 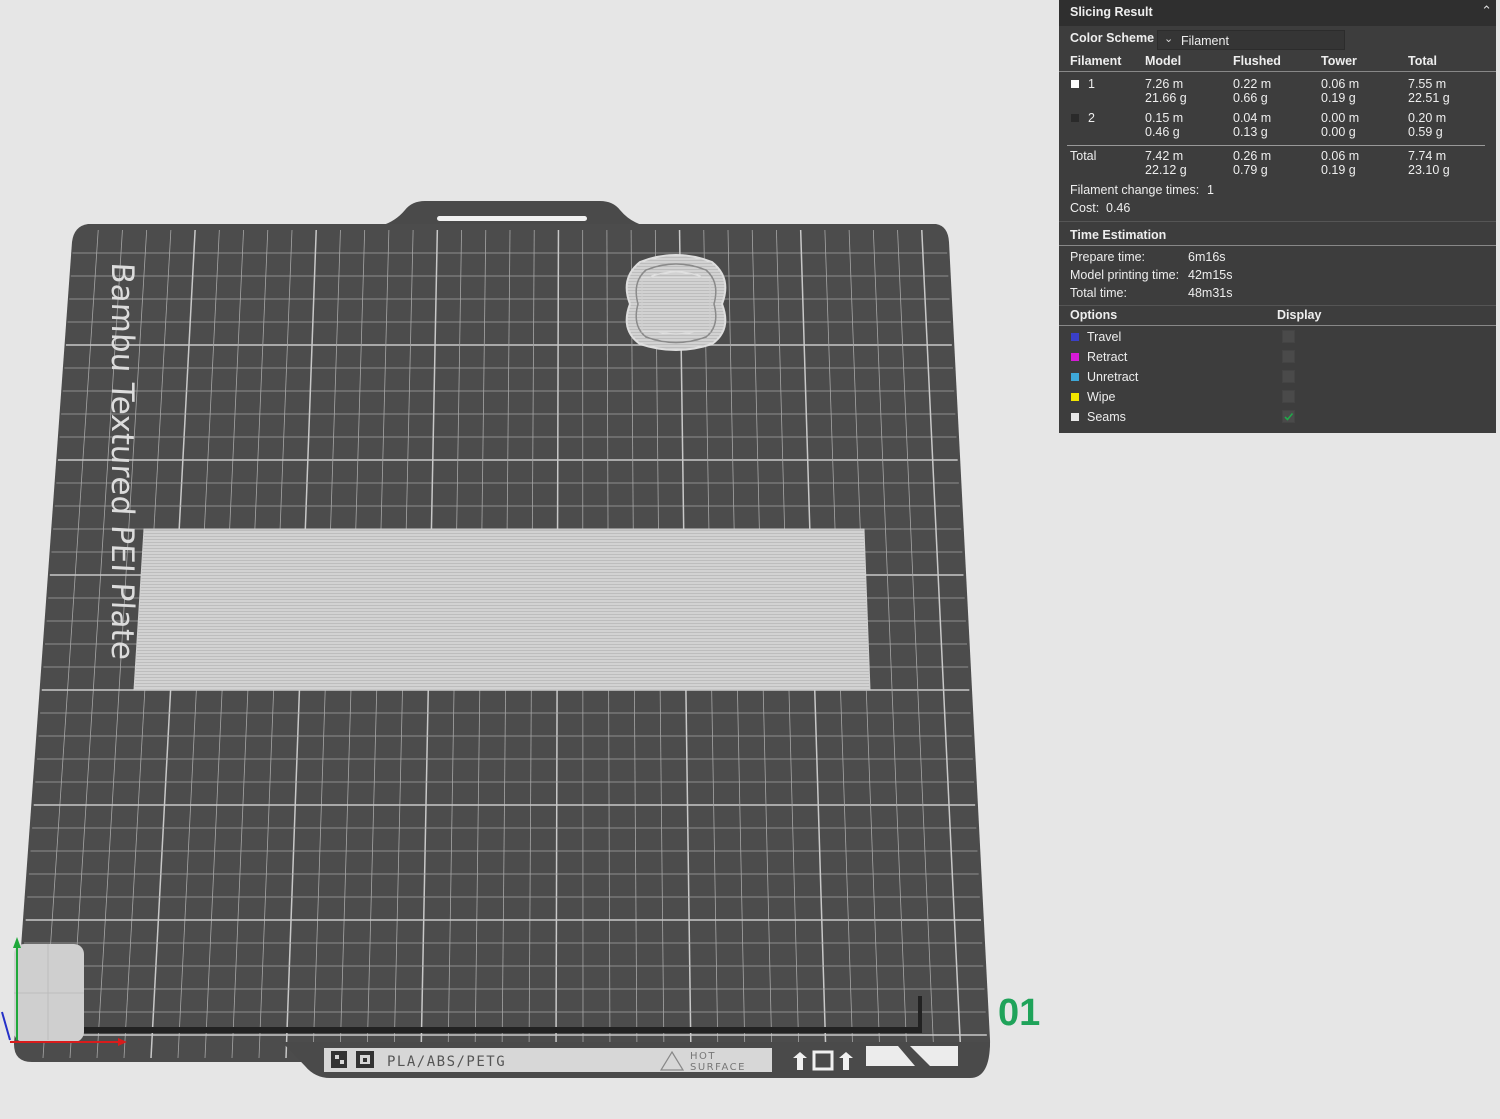 I want to click on model-large-object, so click(x=502, y=609).